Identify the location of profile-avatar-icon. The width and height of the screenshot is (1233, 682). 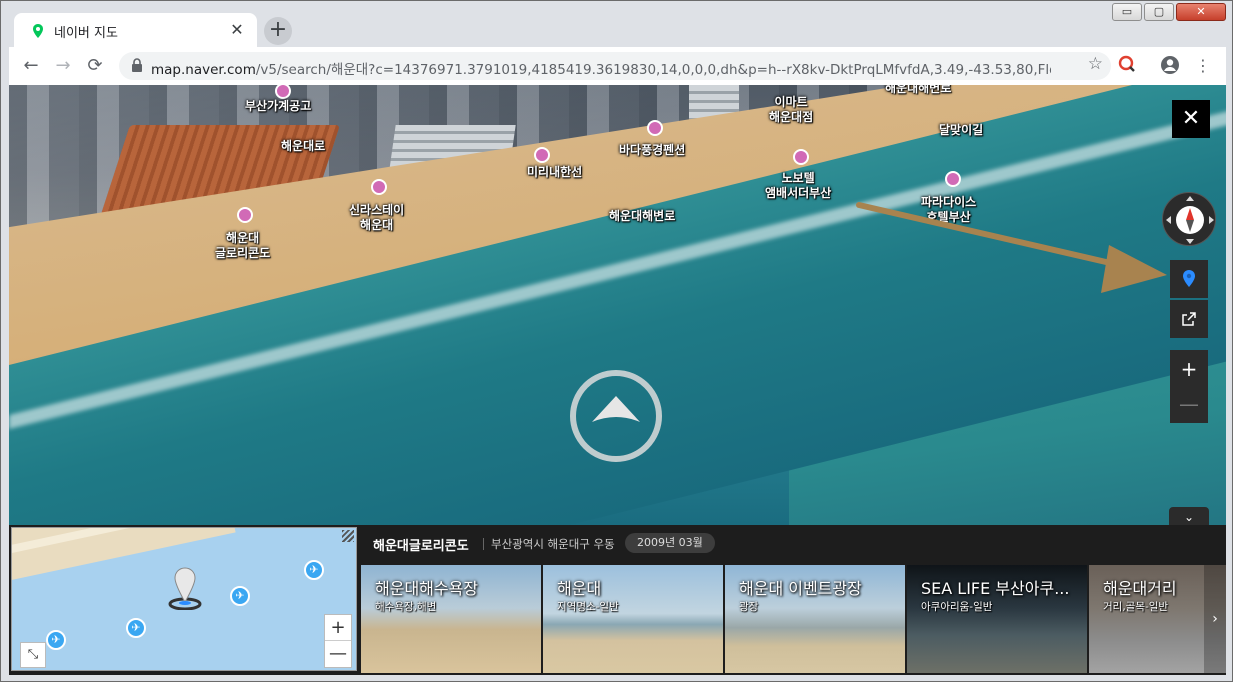
(1170, 66).